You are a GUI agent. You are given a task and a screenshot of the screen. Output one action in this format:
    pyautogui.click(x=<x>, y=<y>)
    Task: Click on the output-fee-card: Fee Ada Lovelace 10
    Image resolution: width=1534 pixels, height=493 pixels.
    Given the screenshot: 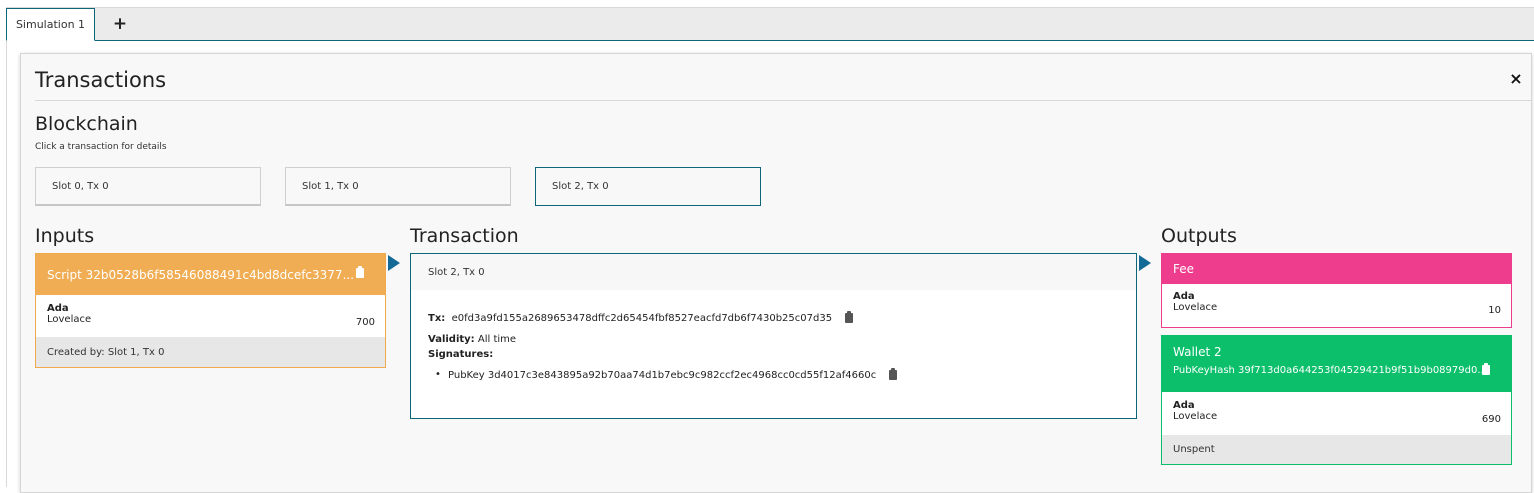 What is the action you would take?
    pyautogui.click(x=1336, y=290)
    